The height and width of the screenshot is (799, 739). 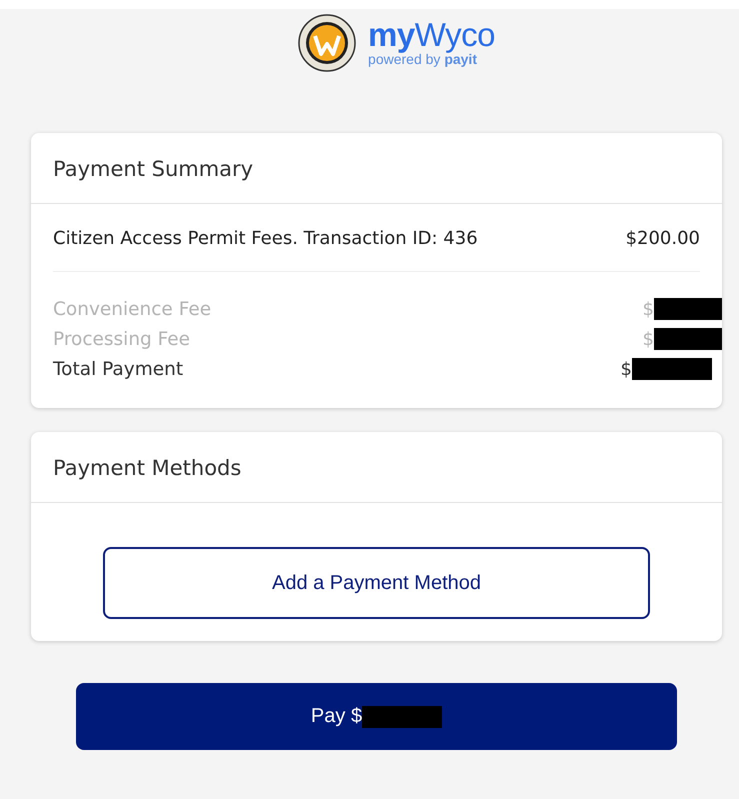 I want to click on add-payment-method-button: Add a Payment Method, so click(x=376, y=583).